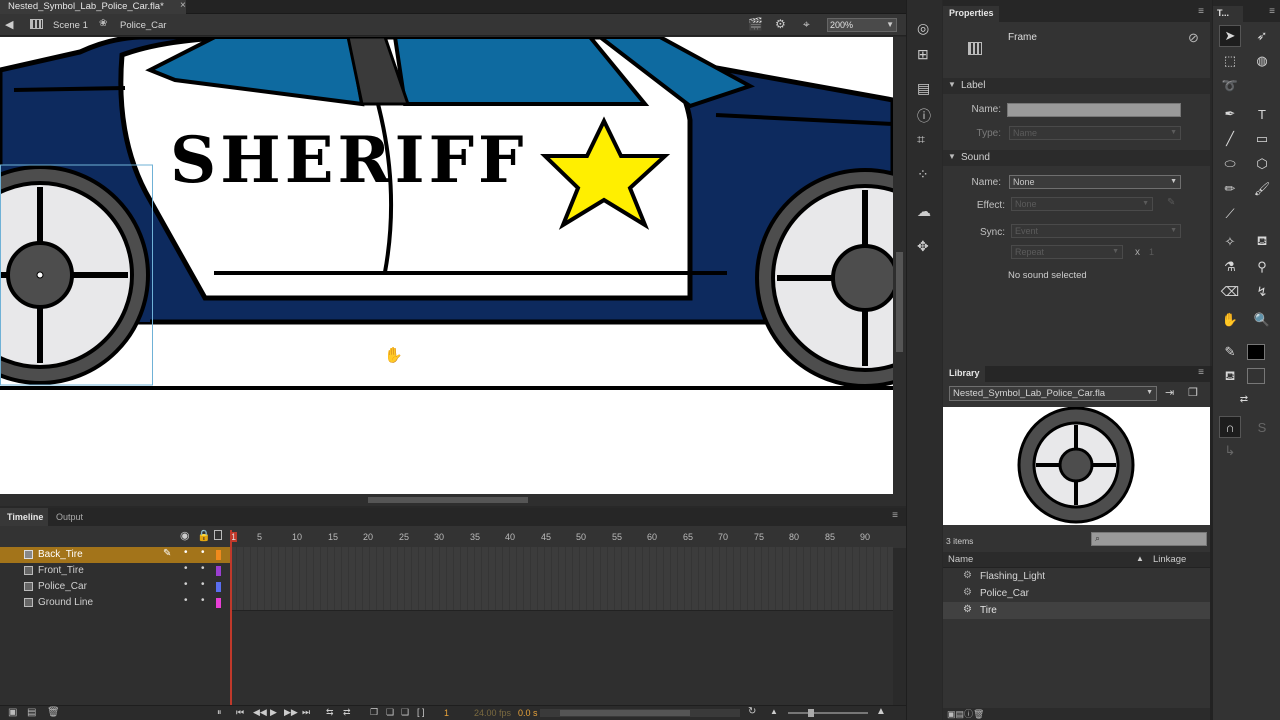 The width and height of the screenshot is (1280, 720). Describe the element at coordinates (24, 517) in the screenshot. I see `tab-timeline: Timeline` at that location.